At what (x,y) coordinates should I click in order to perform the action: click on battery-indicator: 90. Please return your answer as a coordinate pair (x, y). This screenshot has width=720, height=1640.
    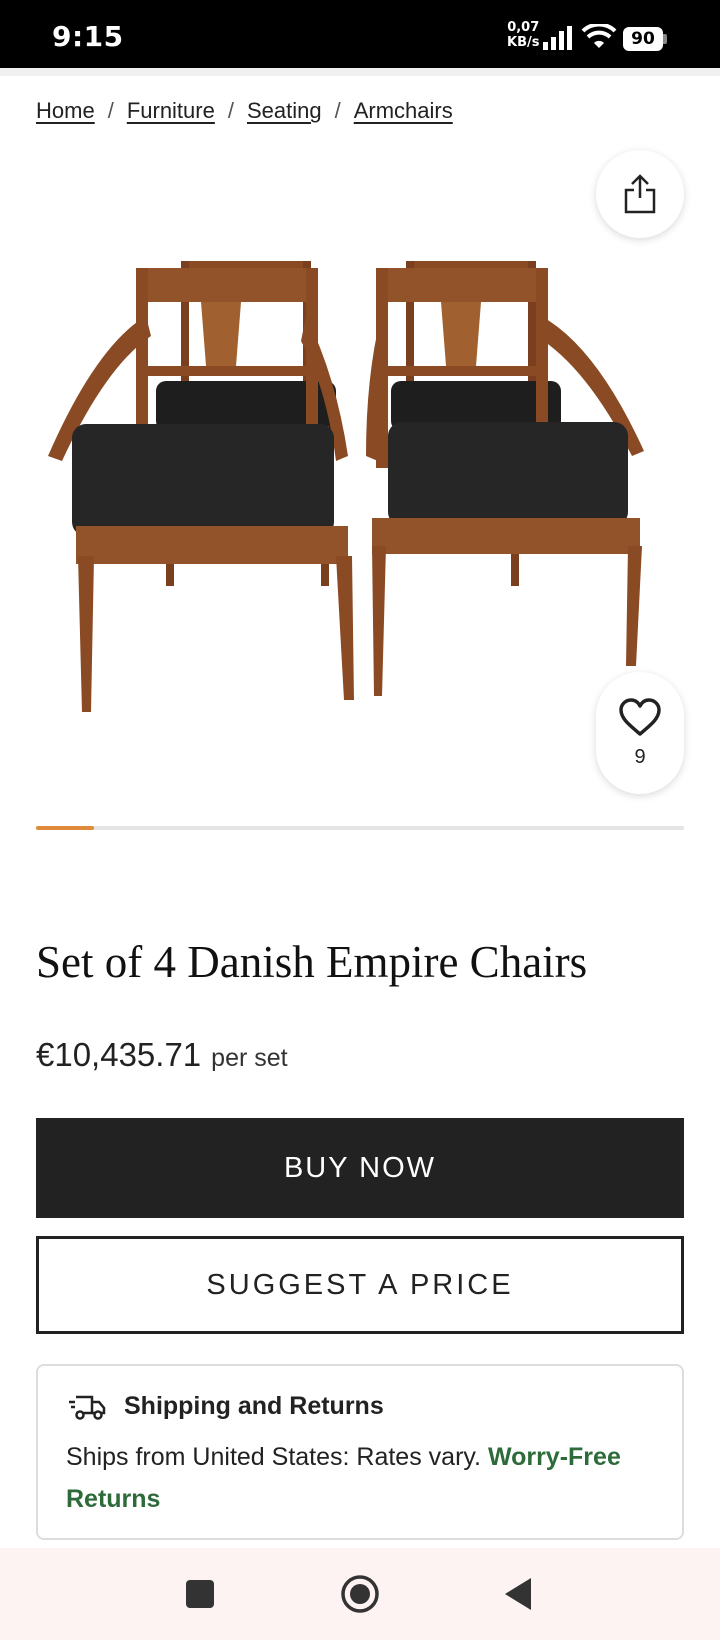
    Looking at the image, I should click on (645, 39).